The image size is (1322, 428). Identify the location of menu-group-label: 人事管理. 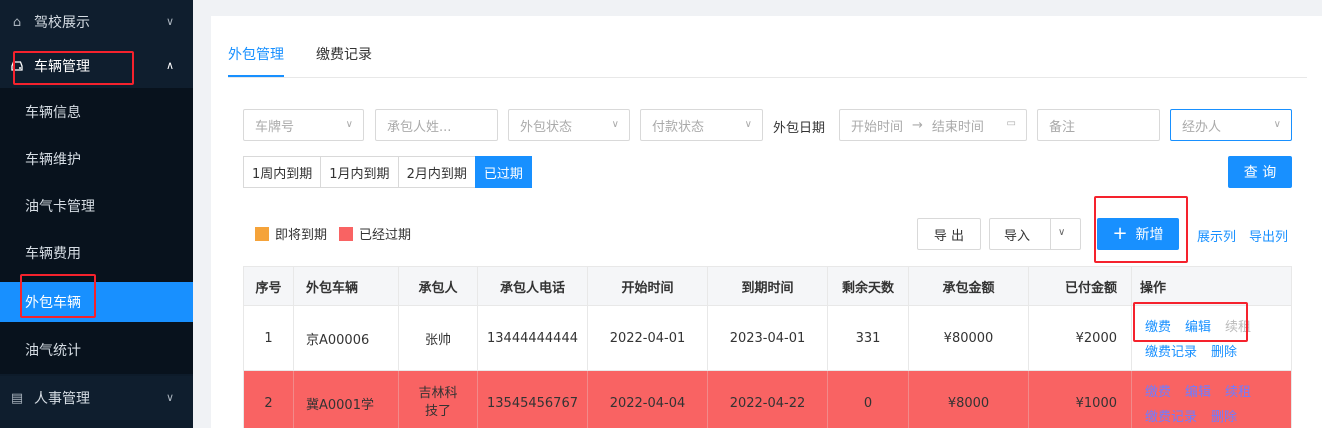
(62, 399).